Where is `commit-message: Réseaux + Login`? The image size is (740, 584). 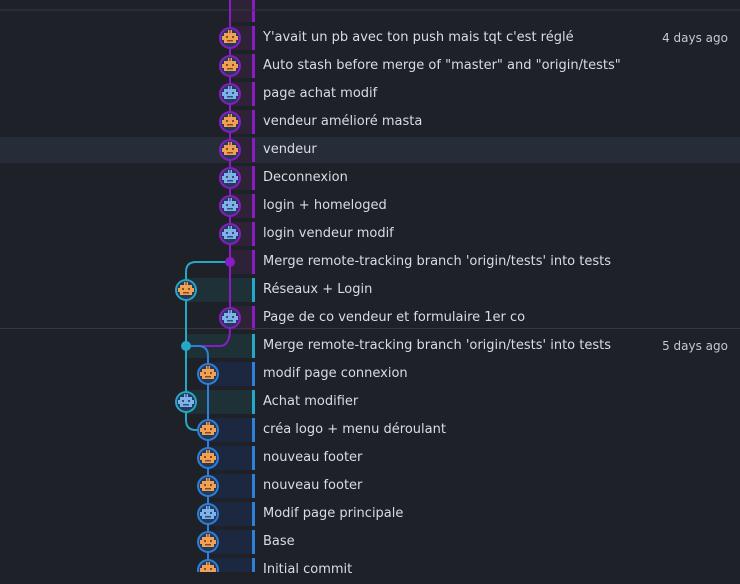
commit-message: Réseaux + Login is located at coordinates (318, 289).